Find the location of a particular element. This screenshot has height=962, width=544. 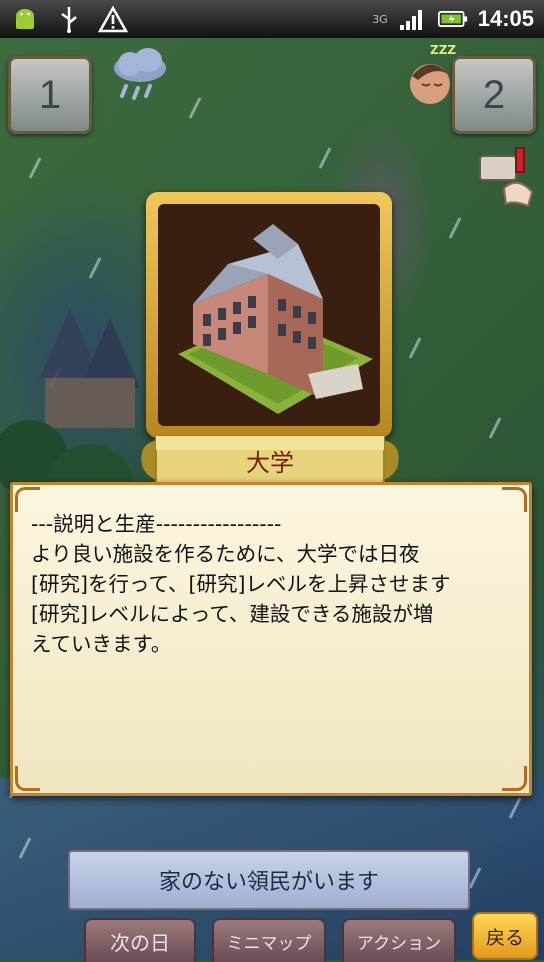

clock: 14:05 is located at coordinates (505, 18).